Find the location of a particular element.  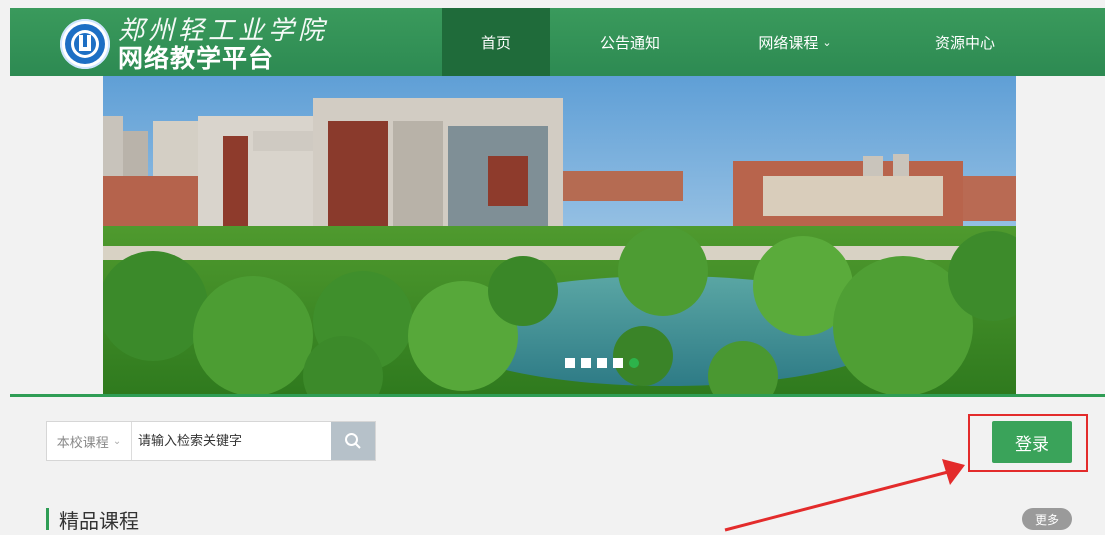

section-title: 精品课程 is located at coordinates (99, 520).